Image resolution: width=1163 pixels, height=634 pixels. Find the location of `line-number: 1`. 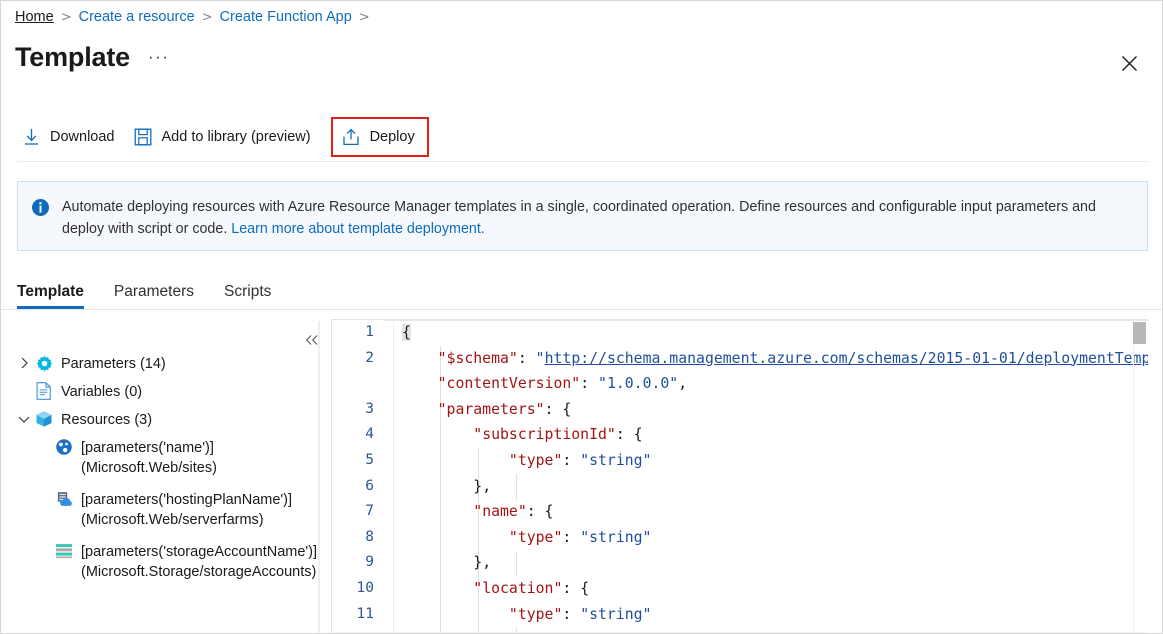

line-number: 1 is located at coordinates (369, 332).